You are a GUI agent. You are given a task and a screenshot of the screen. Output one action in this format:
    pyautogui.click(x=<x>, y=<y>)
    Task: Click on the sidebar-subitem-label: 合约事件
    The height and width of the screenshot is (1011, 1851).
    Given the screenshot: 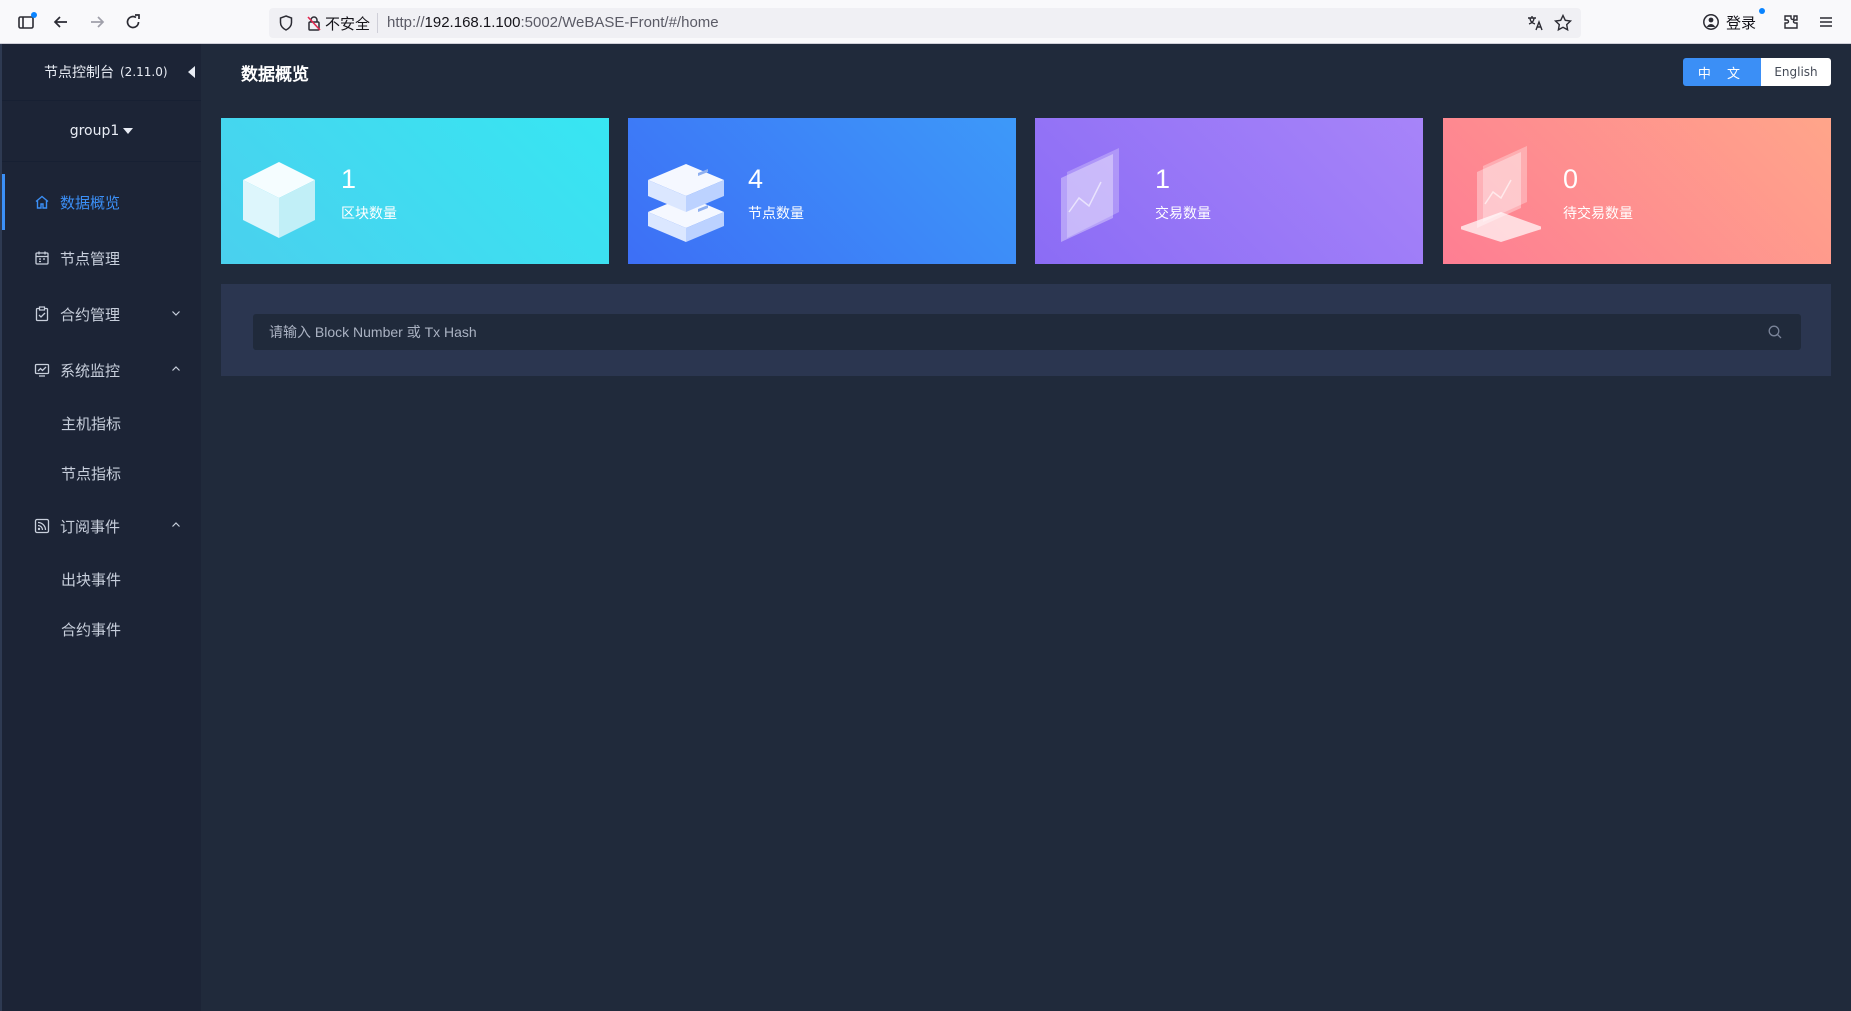 What is the action you would take?
    pyautogui.click(x=91, y=629)
    